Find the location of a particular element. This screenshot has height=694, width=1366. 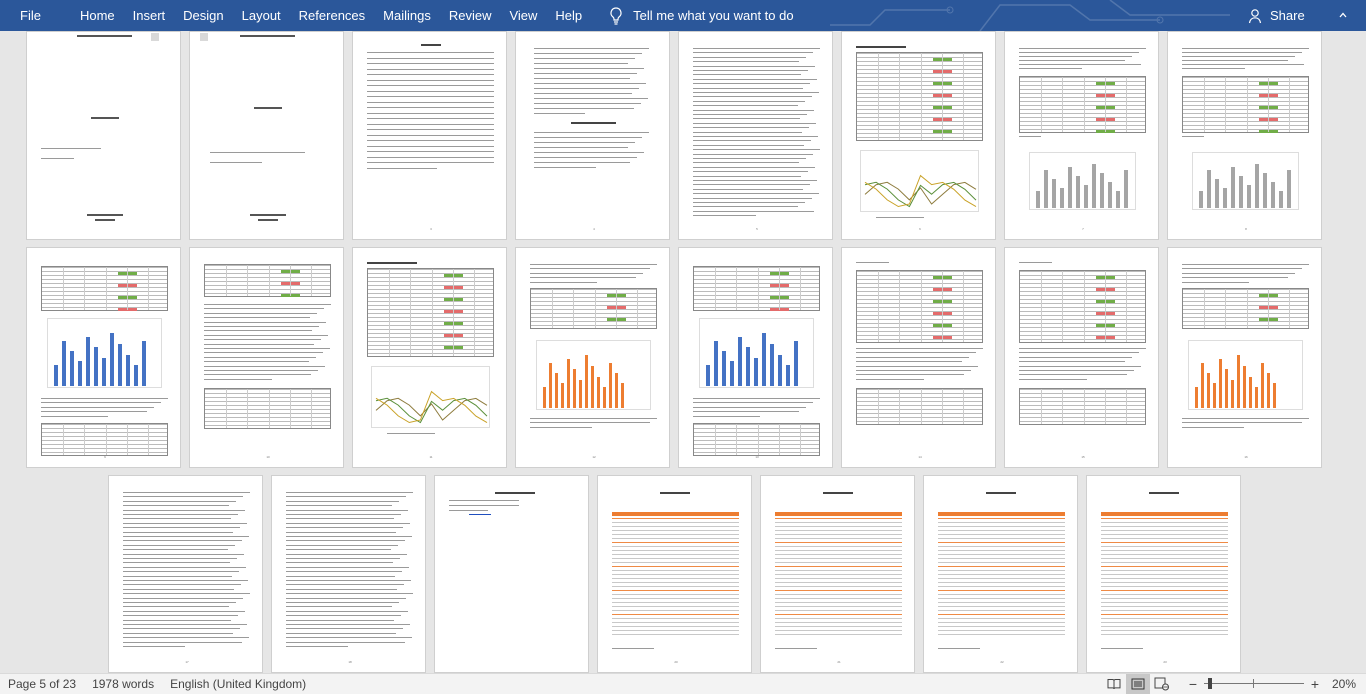

page-number: 17 is located at coordinates (187, 662).